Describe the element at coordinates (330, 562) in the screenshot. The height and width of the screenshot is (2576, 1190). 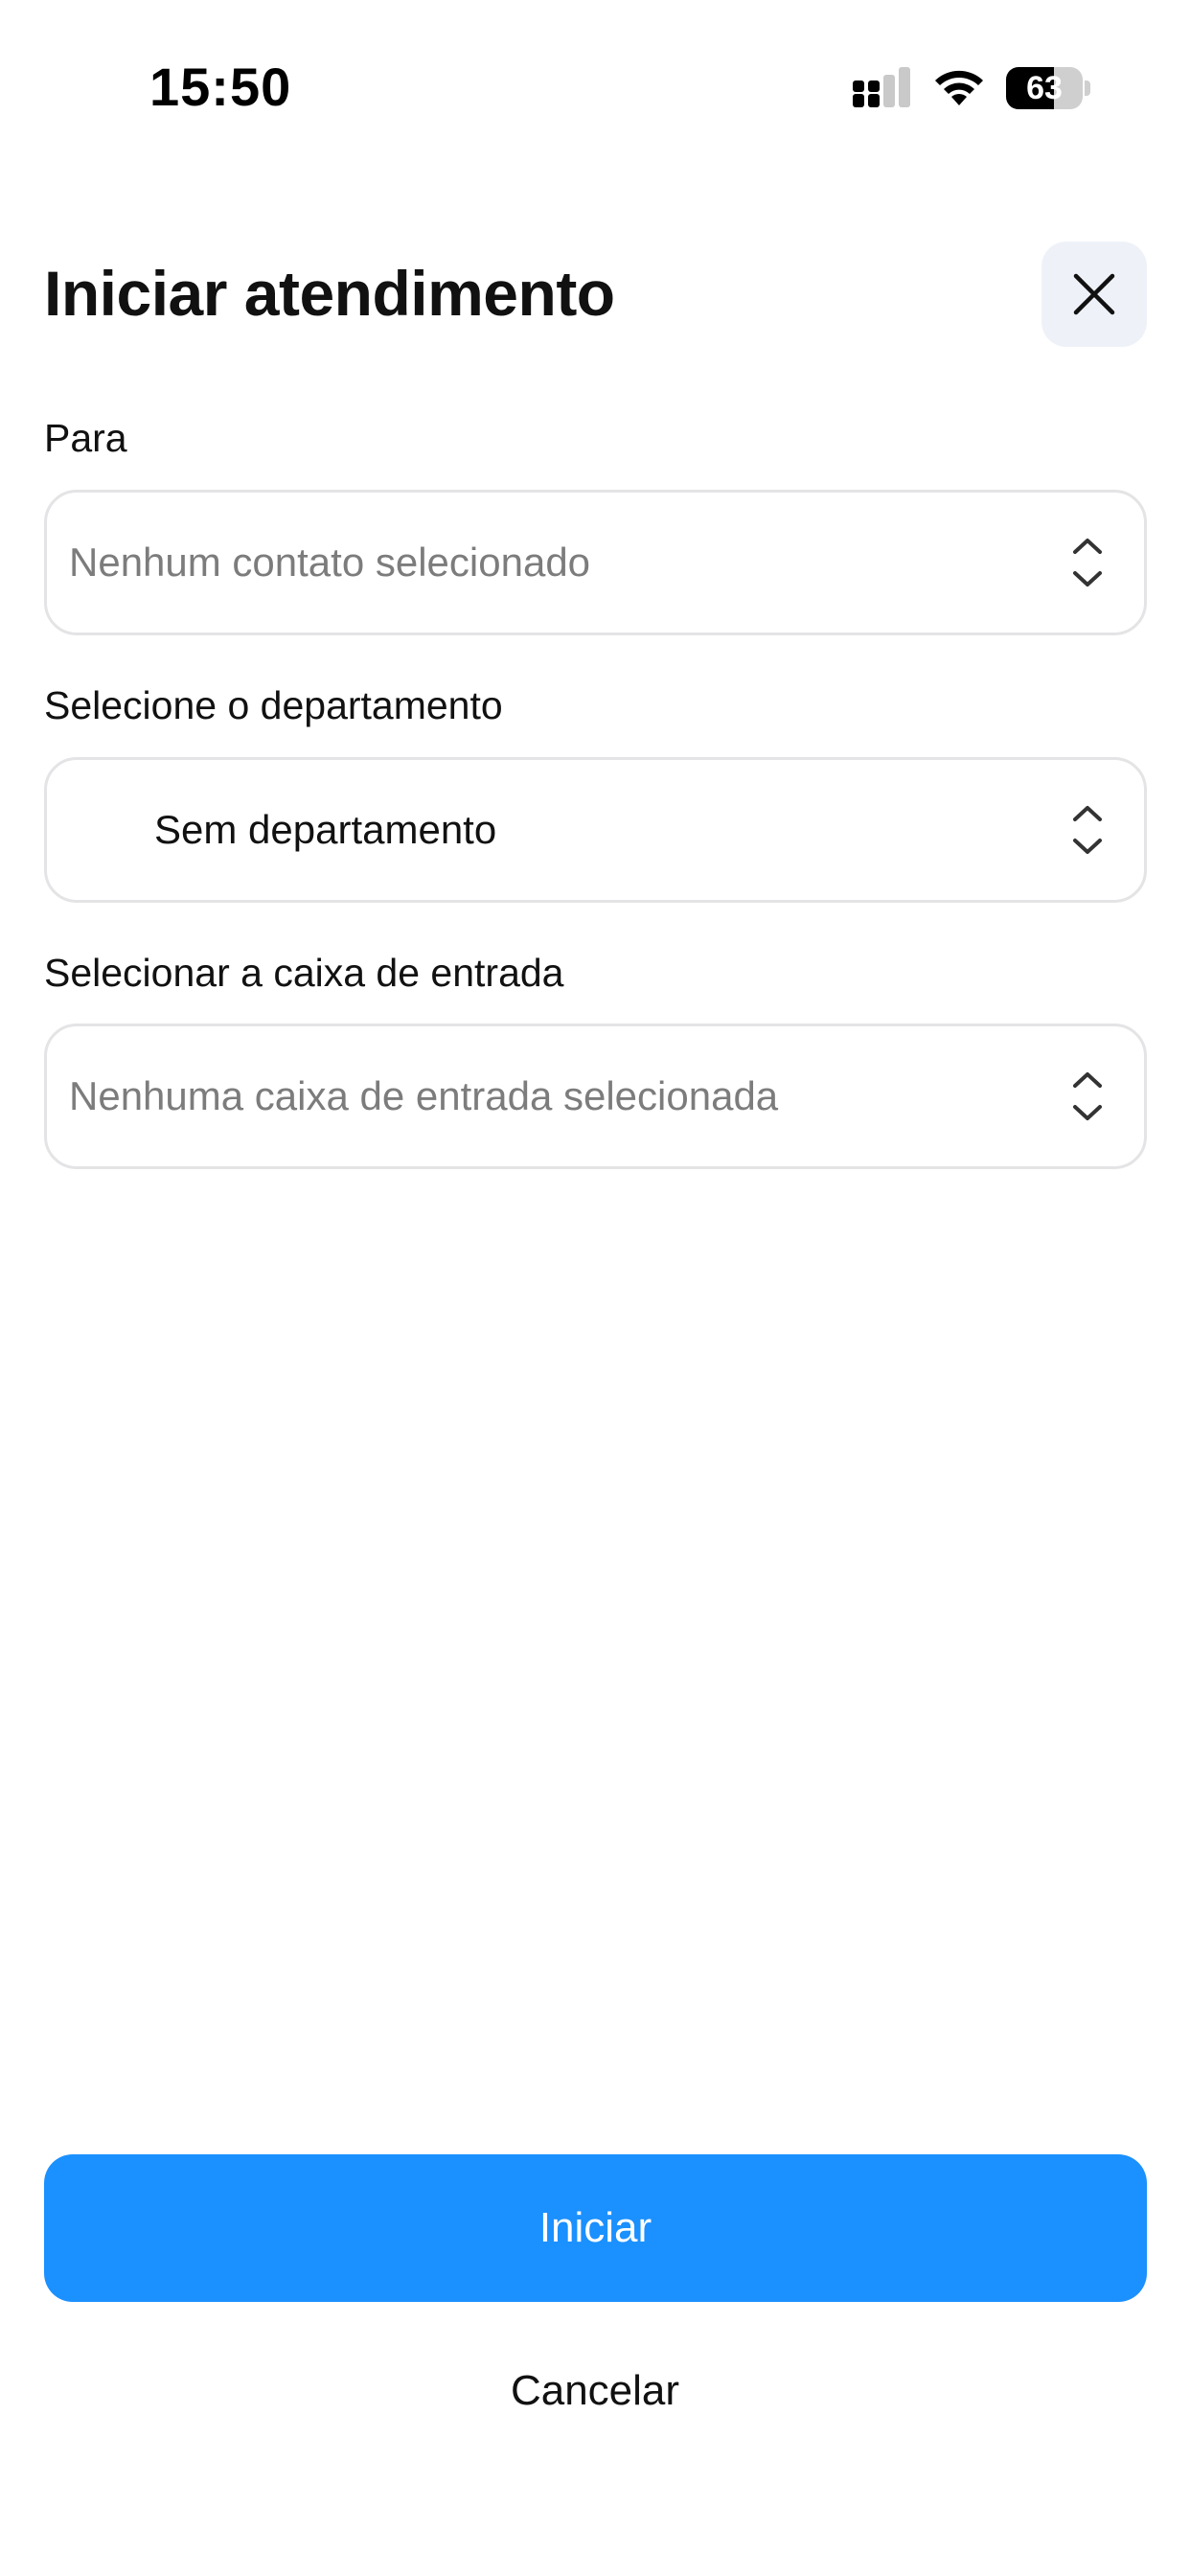
I see `contact-select-placeholder: Nenhum contato selecionado` at that location.